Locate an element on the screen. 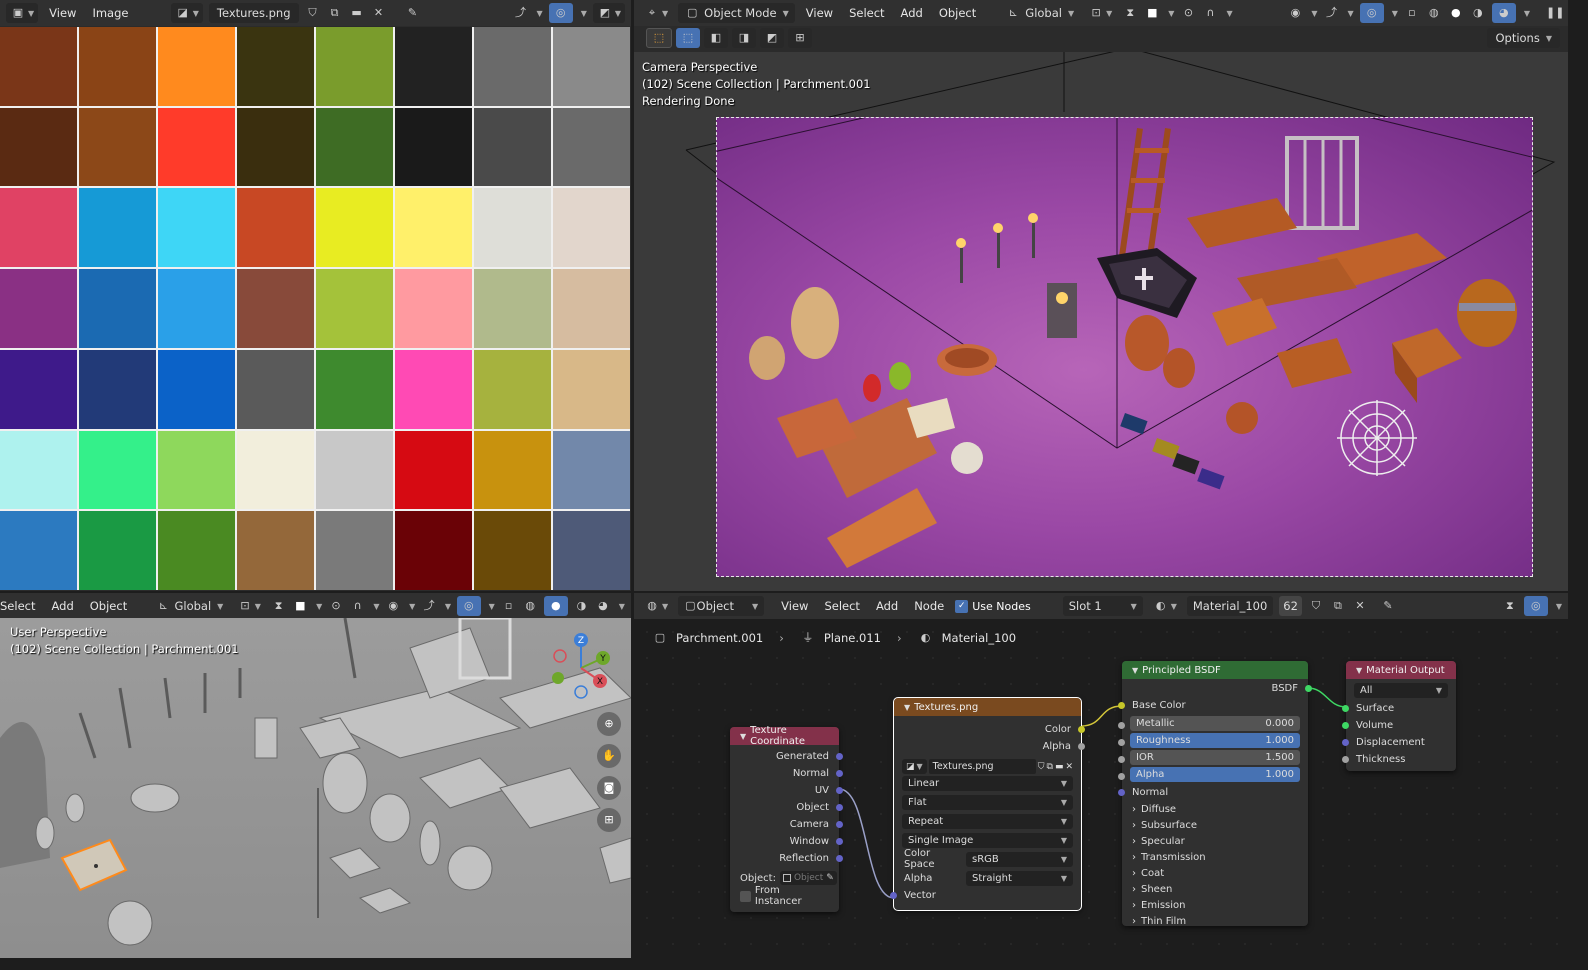 This screenshot has width=1588, height=970. output-socket-reflection: Reflection is located at coordinates (786, 858).